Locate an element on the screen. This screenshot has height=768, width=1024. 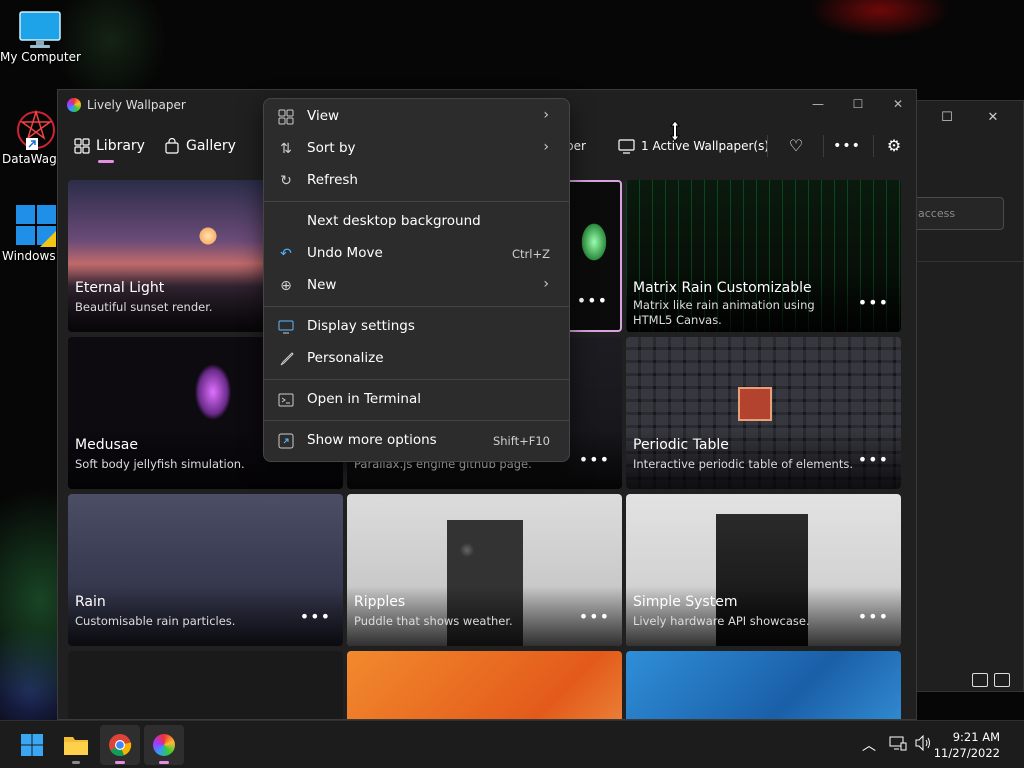
background-window-field: access is located at coordinates (960, 213).